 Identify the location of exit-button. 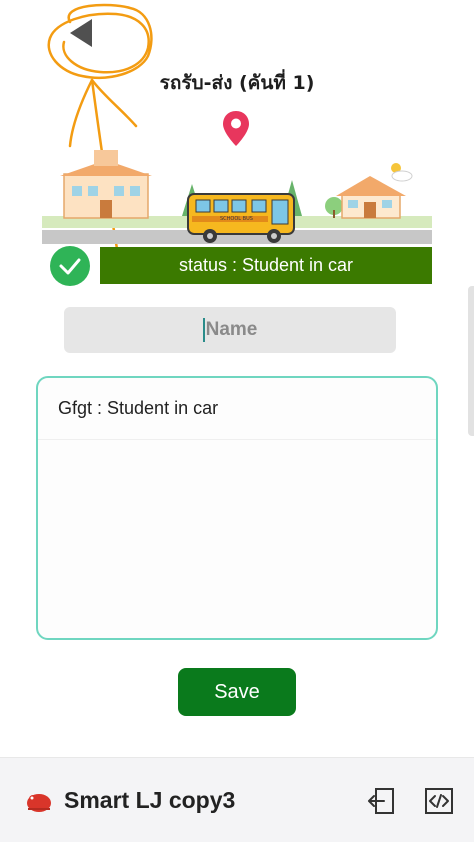
(381, 801).